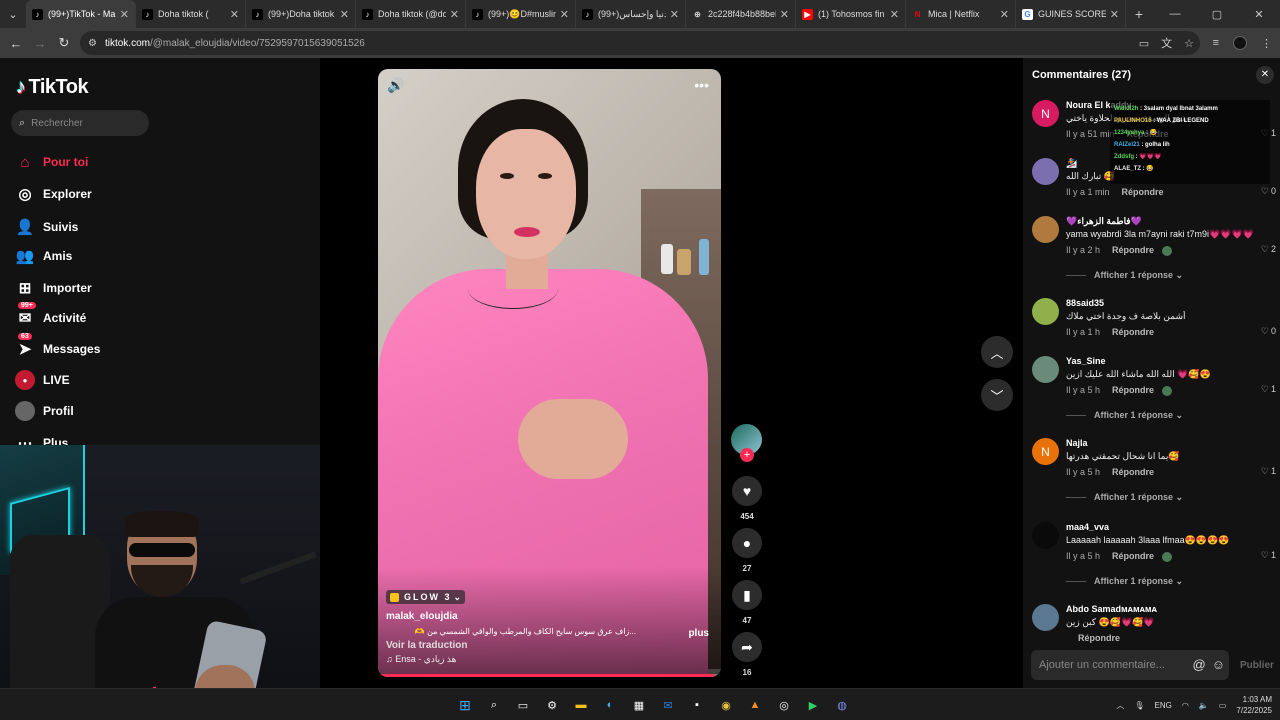  Describe the element at coordinates (755, 705) in the screenshot. I see `vlc-icon: ▲` at that location.